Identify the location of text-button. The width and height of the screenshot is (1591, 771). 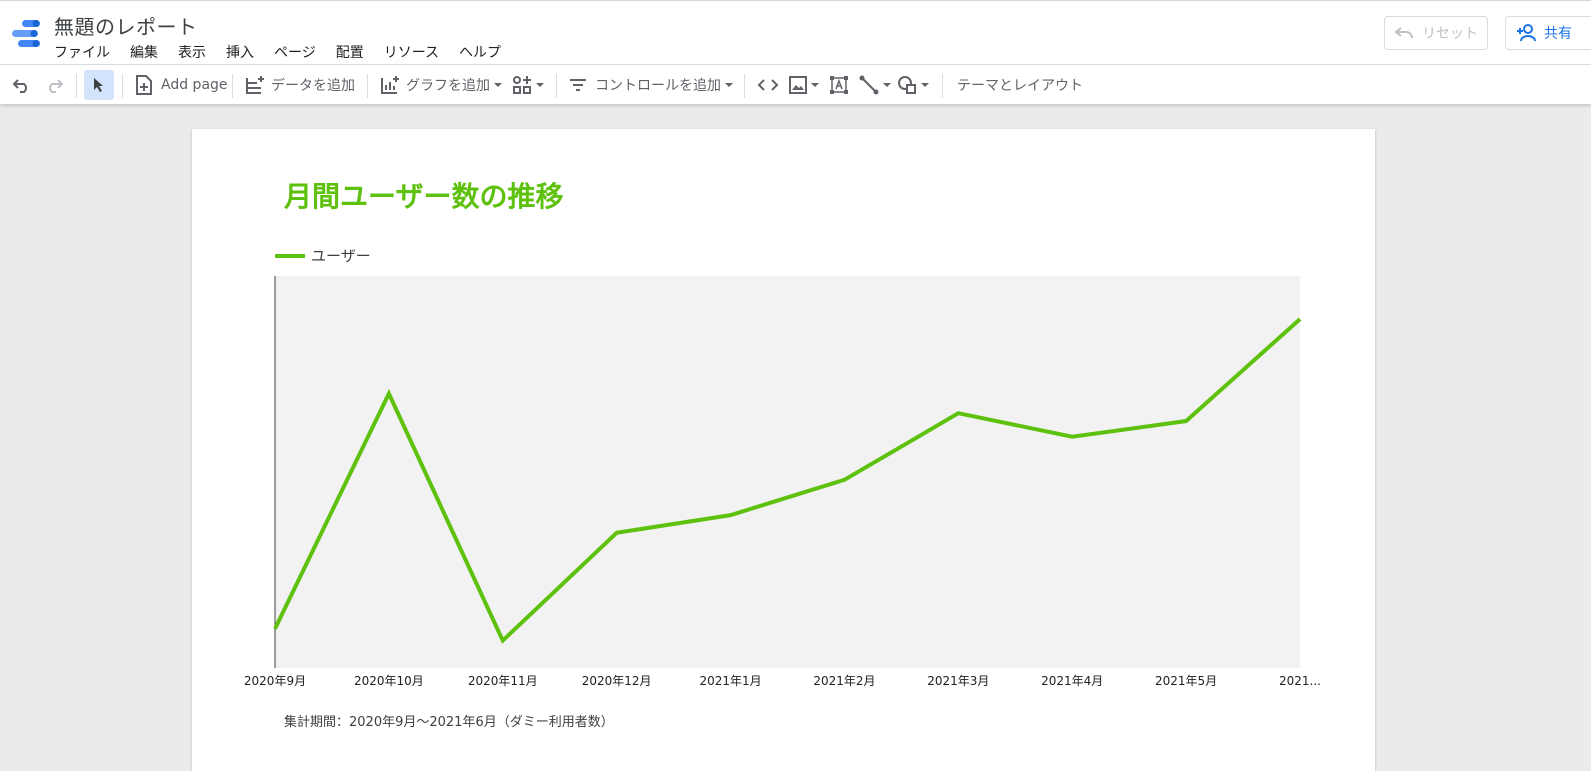
(839, 85).